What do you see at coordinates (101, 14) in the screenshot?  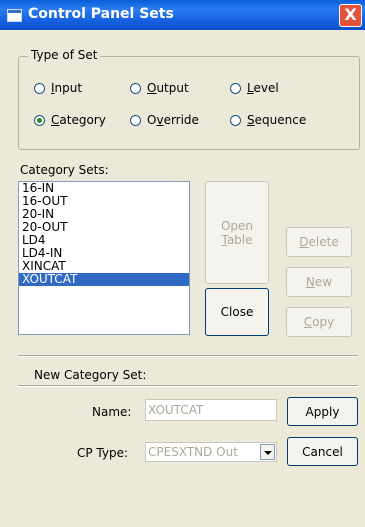 I see `window-title: Control Panel Sets` at bounding box center [101, 14].